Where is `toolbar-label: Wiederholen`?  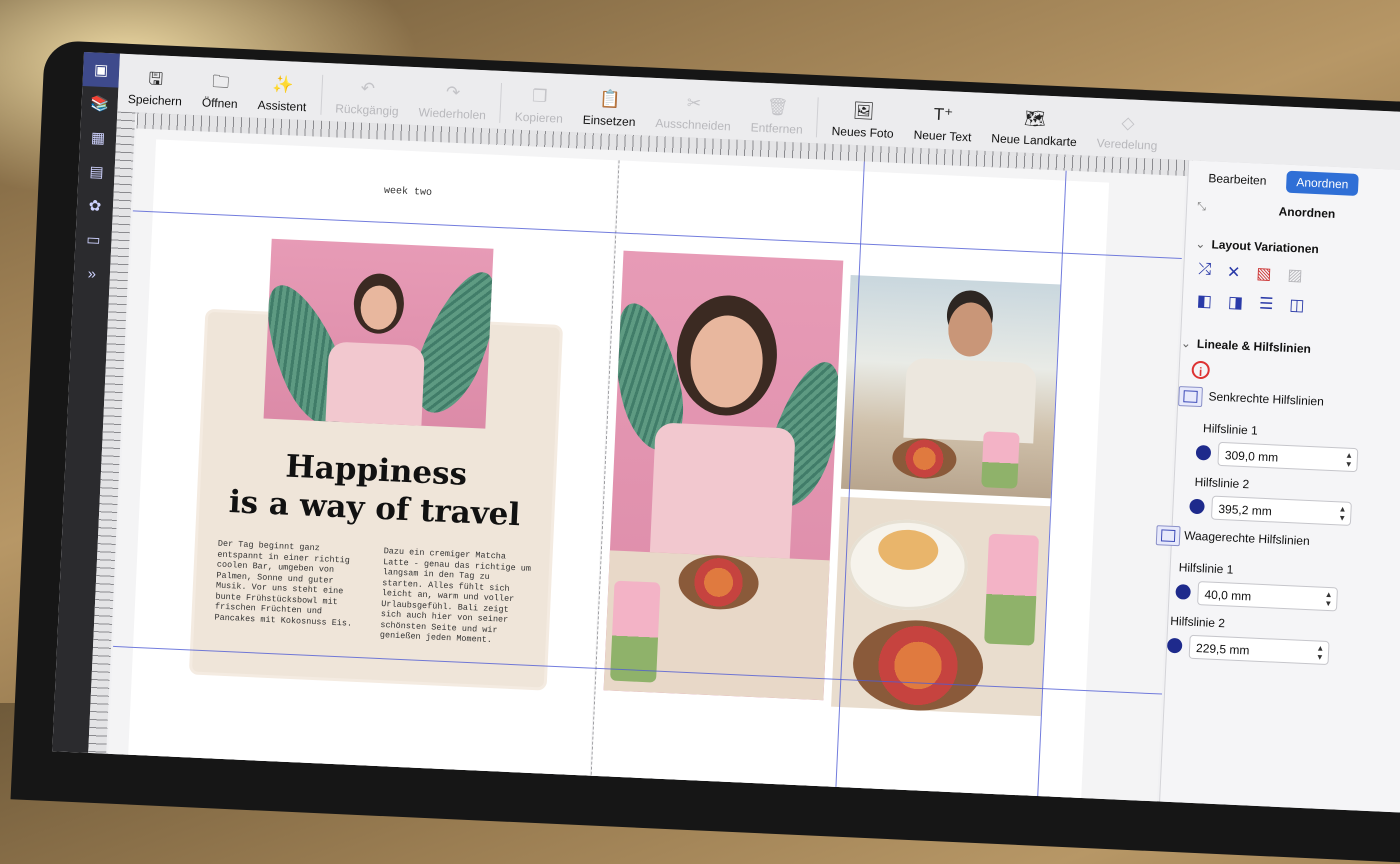 toolbar-label: Wiederholen is located at coordinates (452, 114).